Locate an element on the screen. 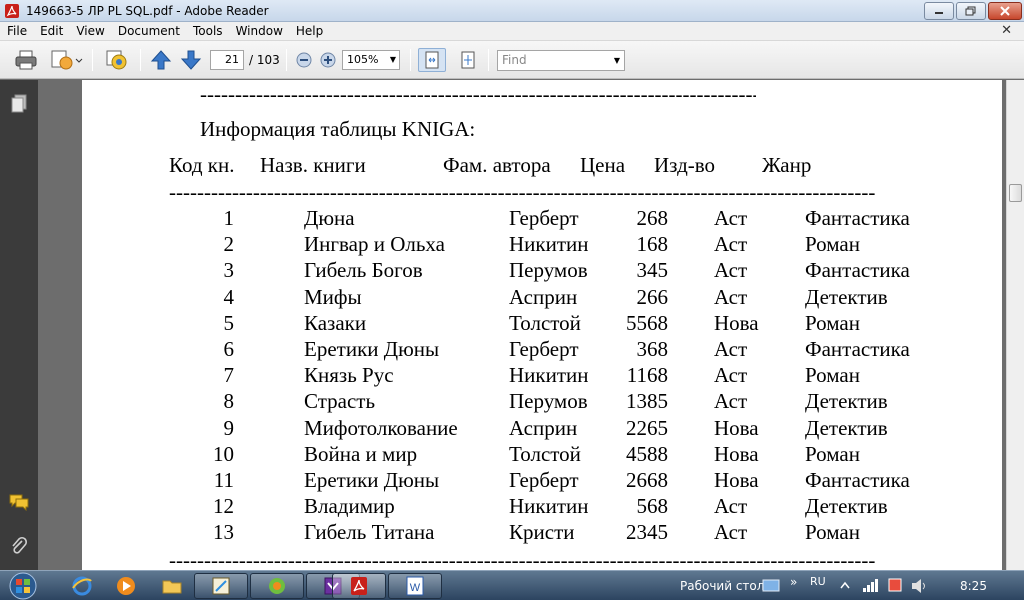 This screenshot has height=600, width=1024. close-icon is located at coordinates (1005, 11).